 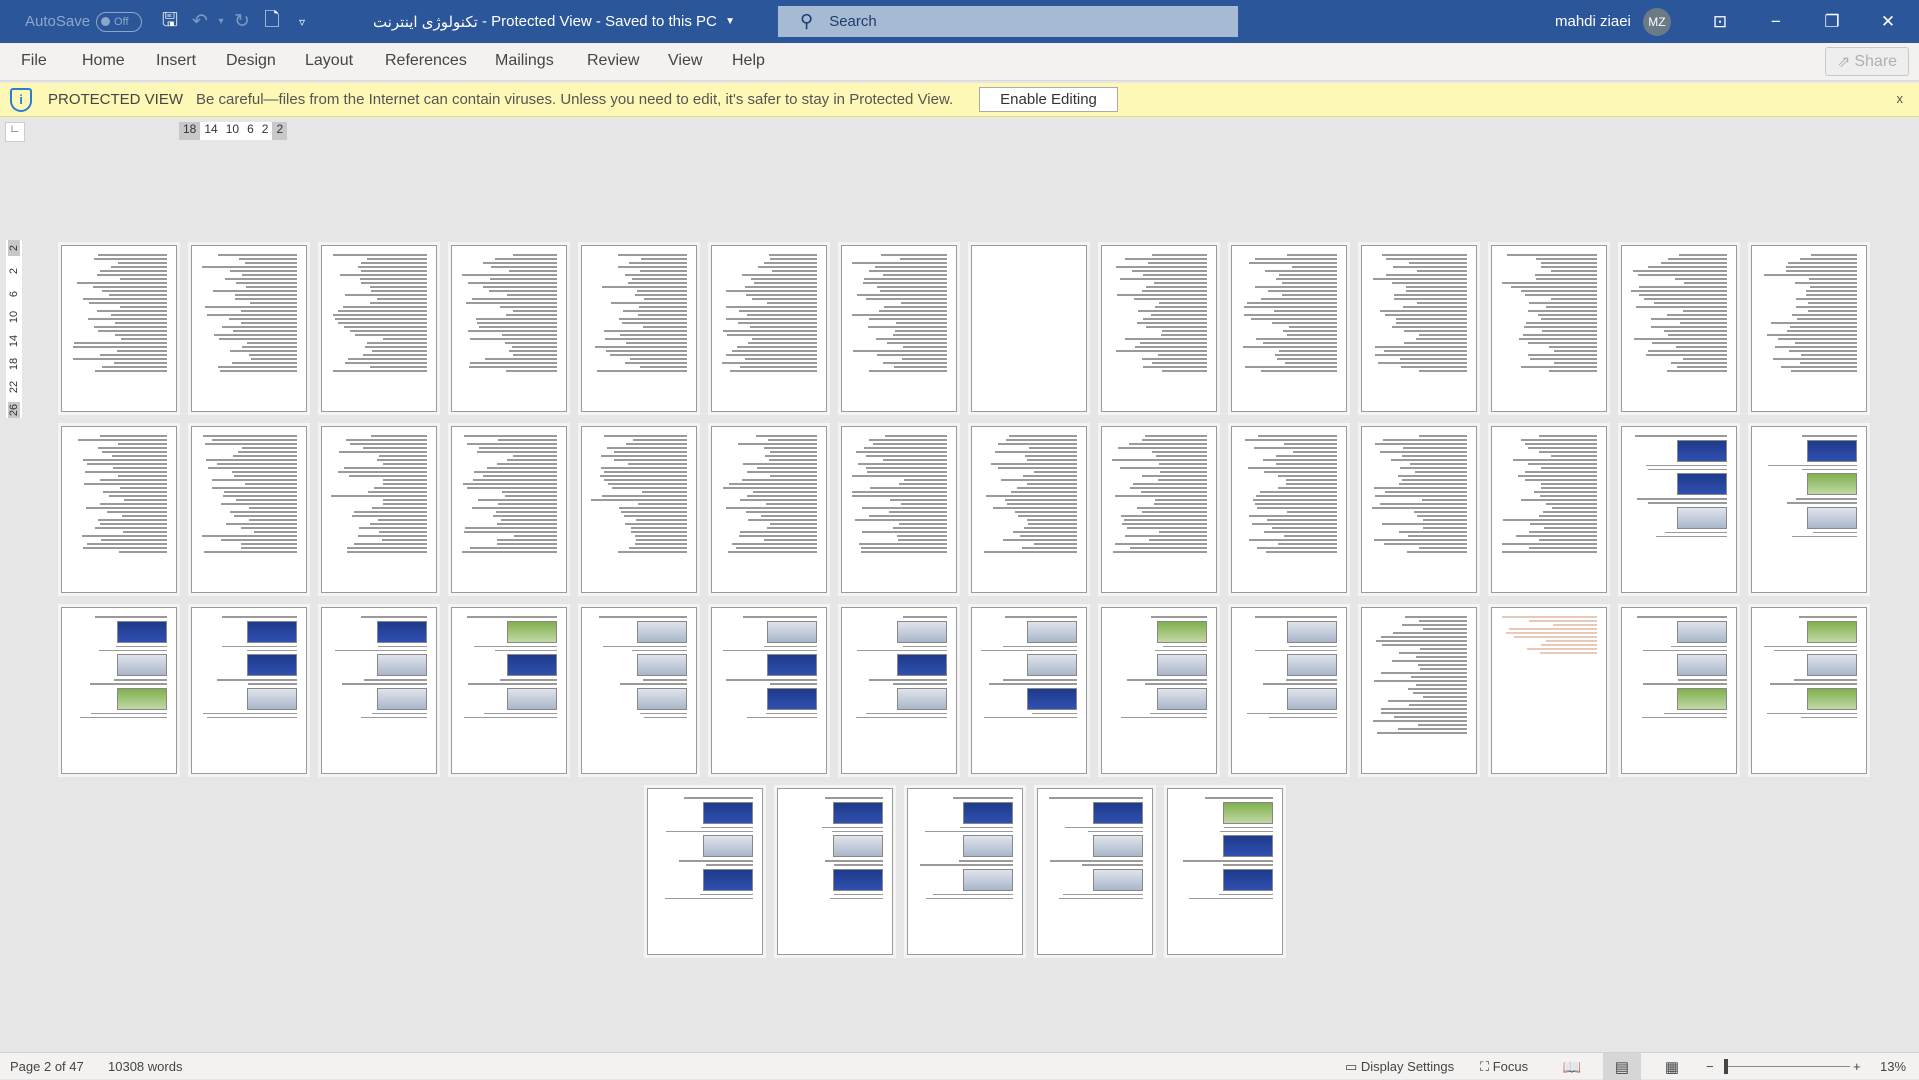 I want to click on tab-file: File, so click(x=34, y=61).